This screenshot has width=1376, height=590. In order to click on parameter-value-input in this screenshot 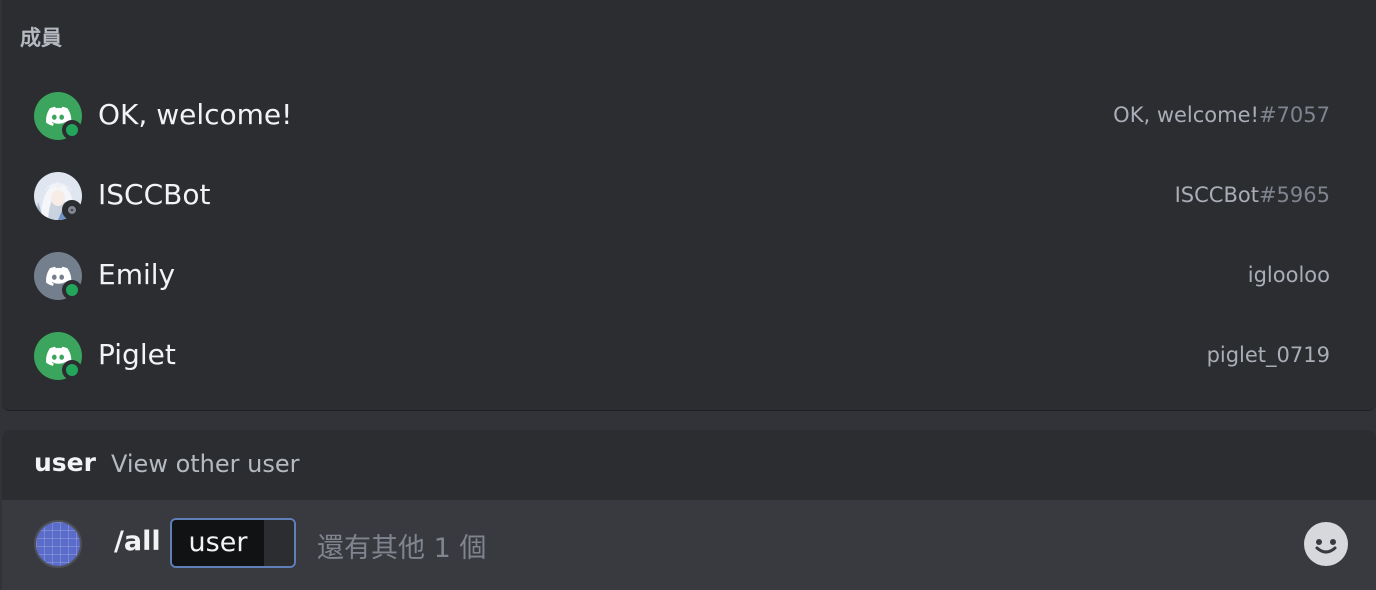, I will do `click(279, 543)`.